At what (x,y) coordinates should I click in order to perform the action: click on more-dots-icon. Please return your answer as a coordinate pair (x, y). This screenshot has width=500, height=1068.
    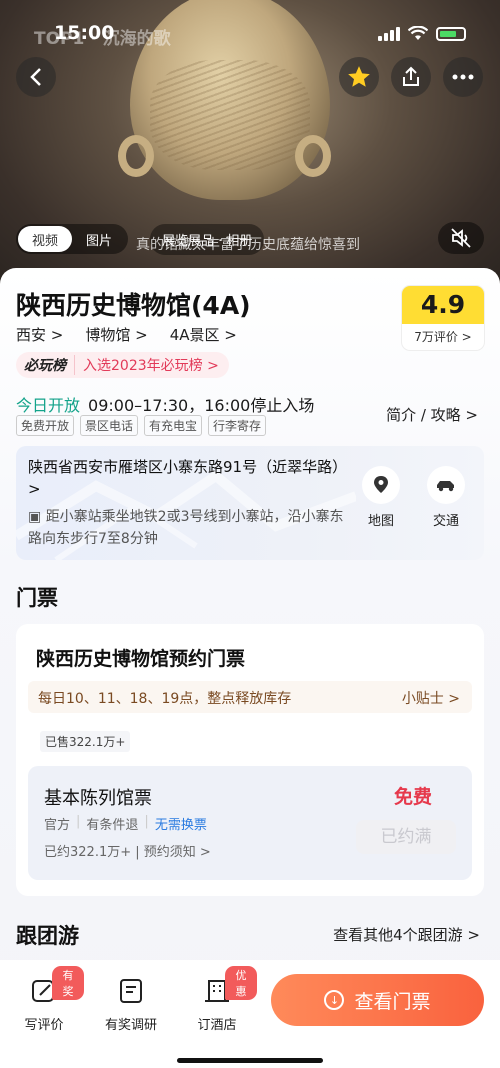
    Looking at the image, I should click on (463, 77).